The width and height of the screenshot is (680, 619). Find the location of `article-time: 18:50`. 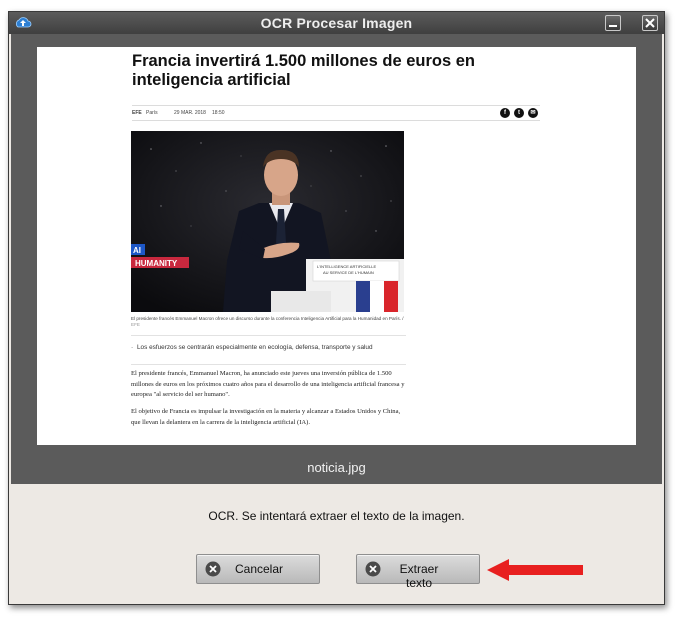

article-time: 18:50 is located at coordinates (218, 113).